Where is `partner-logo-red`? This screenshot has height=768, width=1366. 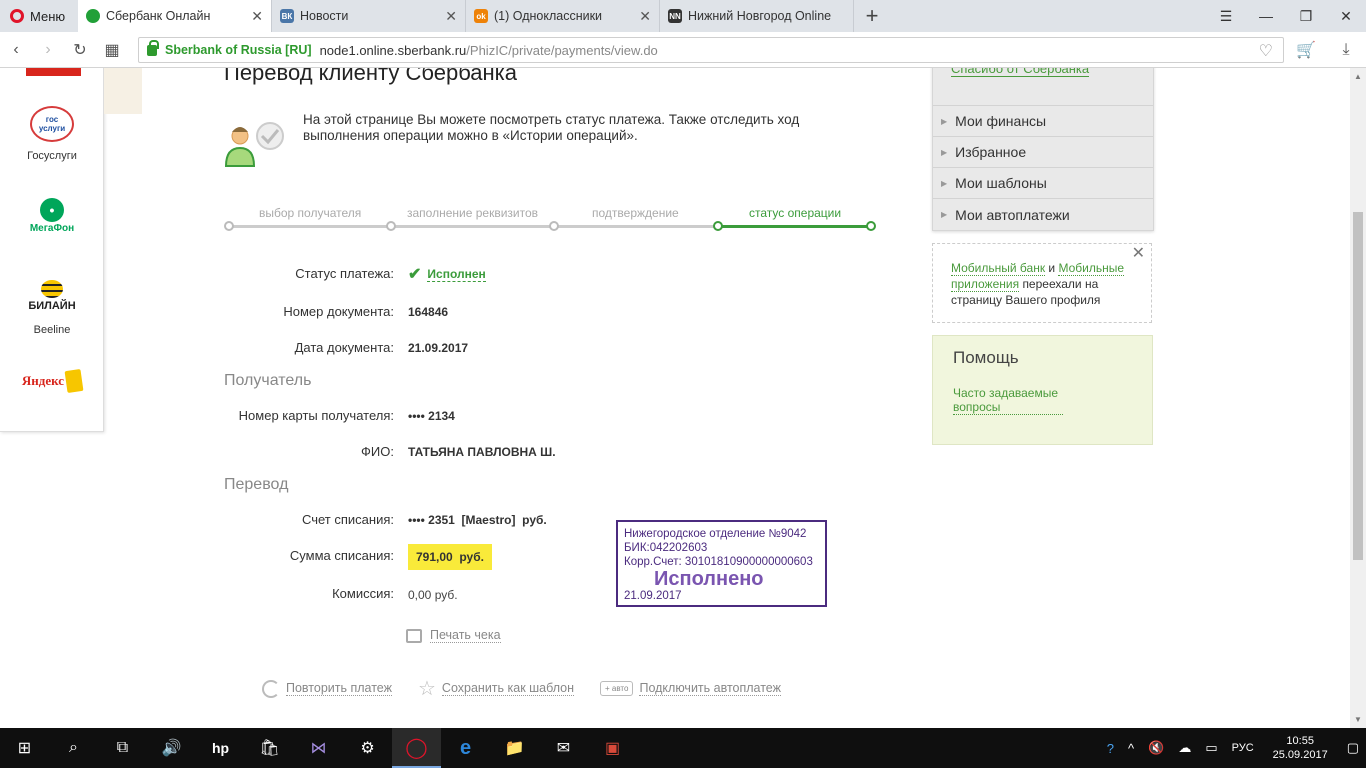
partner-logo-red is located at coordinates (53, 72).